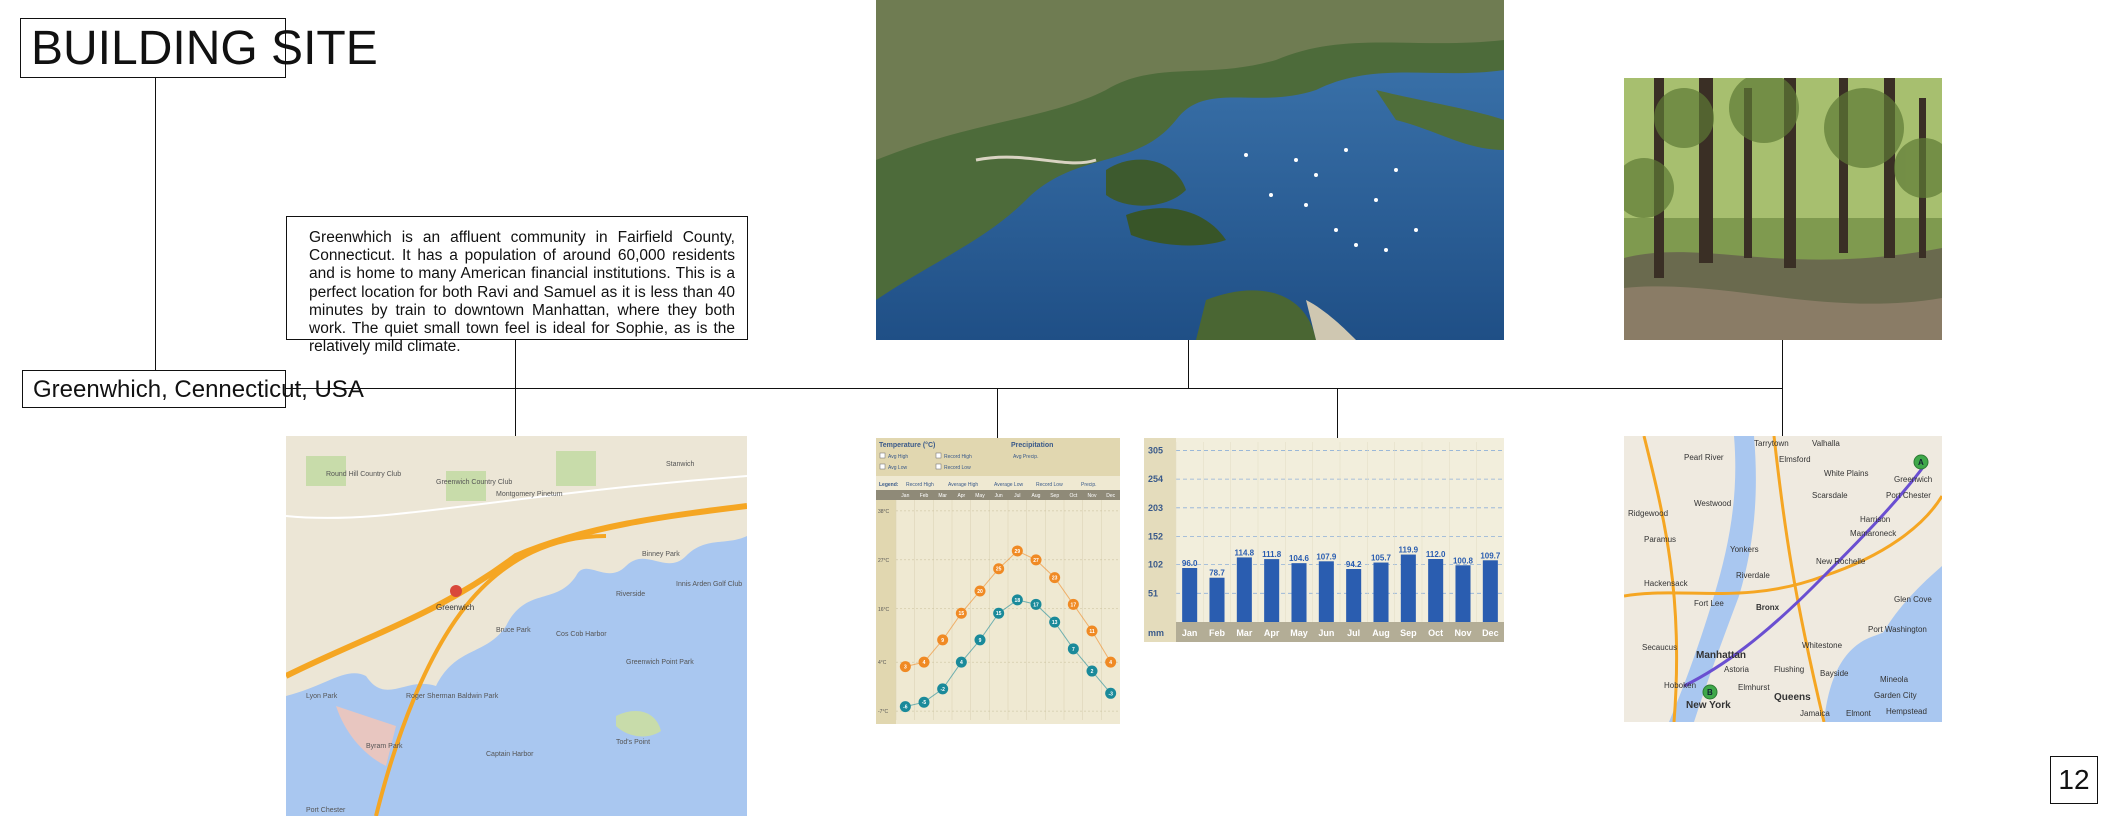  I want to click on precip-month-label: Apr, so click(1272, 633).